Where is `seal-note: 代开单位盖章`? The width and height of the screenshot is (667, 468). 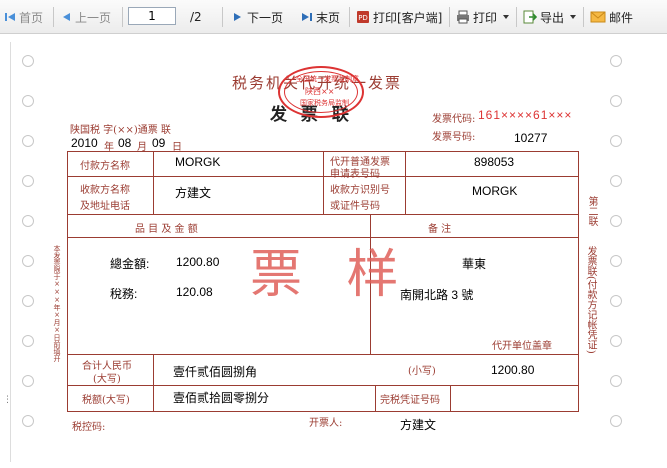
seal-note: 代开单位盖章 is located at coordinates (522, 346).